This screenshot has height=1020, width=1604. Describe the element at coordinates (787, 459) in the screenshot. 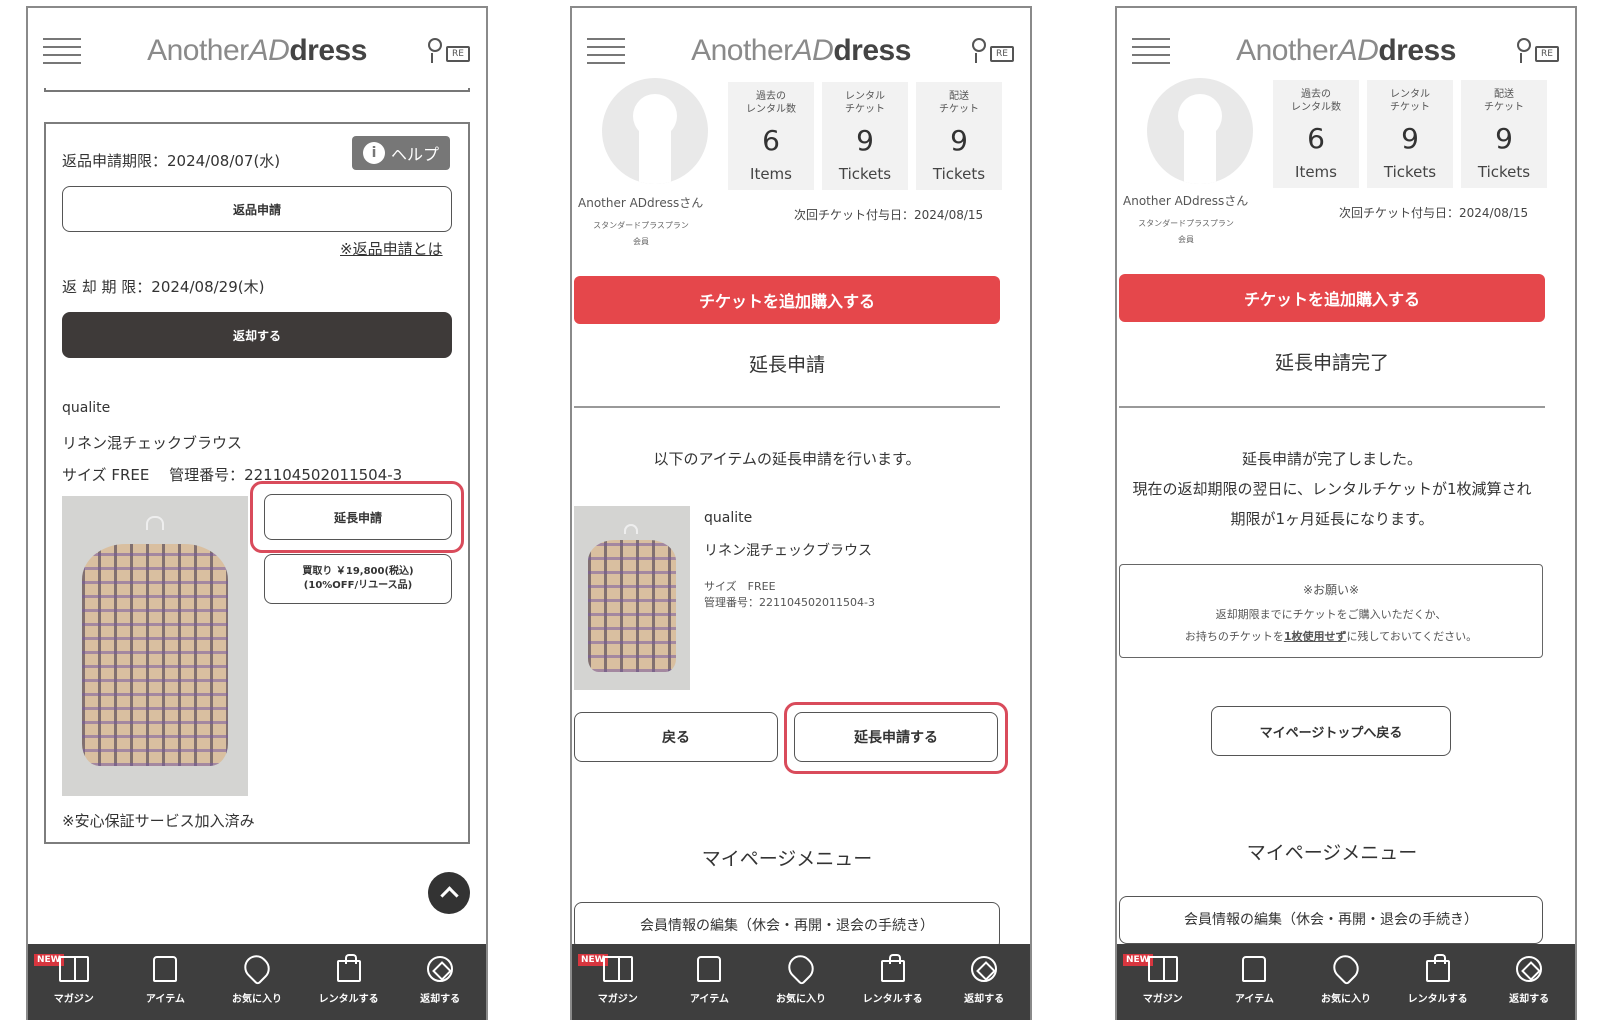

I see `intro-text: 以下のアイテムの延長申請を行います。` at that location.